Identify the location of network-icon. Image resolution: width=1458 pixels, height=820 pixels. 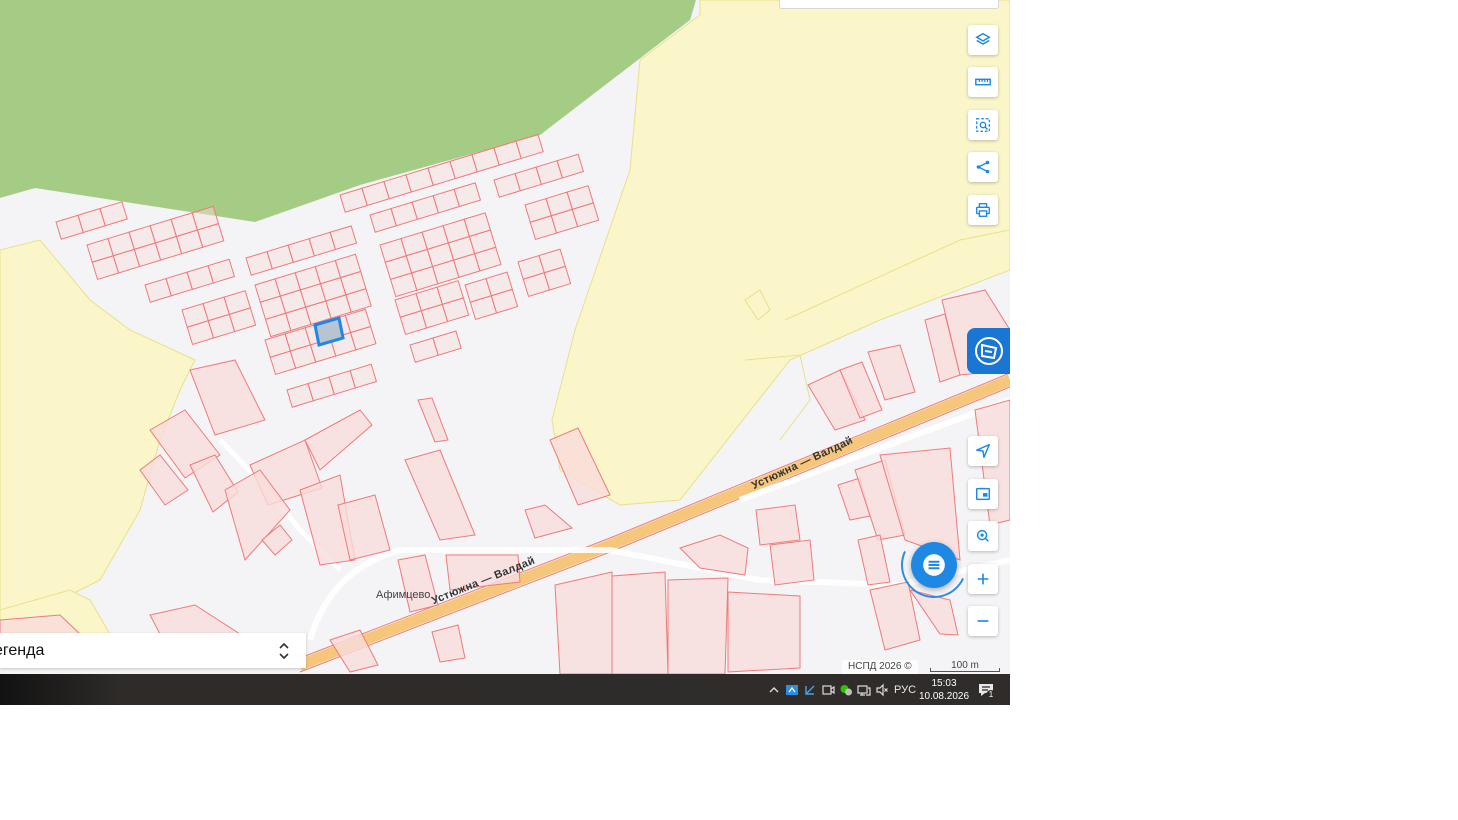
(864, 690).